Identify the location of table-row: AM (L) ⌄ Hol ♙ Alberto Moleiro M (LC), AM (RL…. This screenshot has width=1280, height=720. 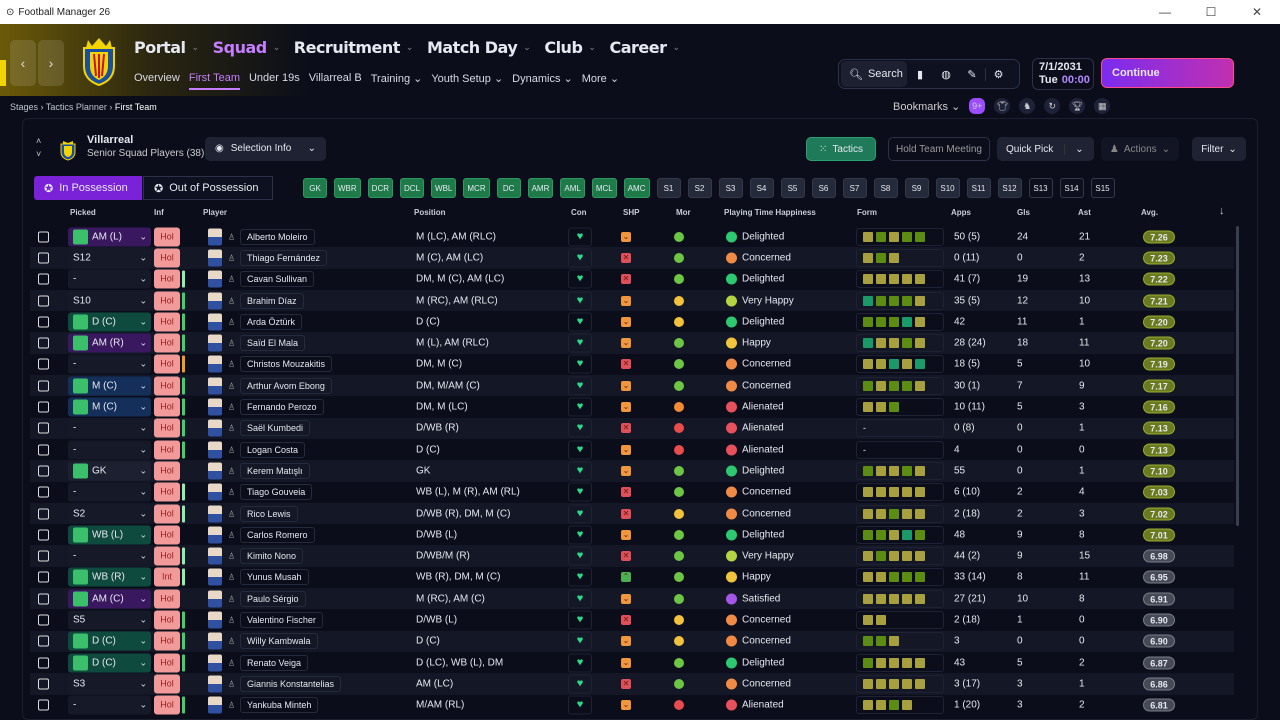
(632, 236).